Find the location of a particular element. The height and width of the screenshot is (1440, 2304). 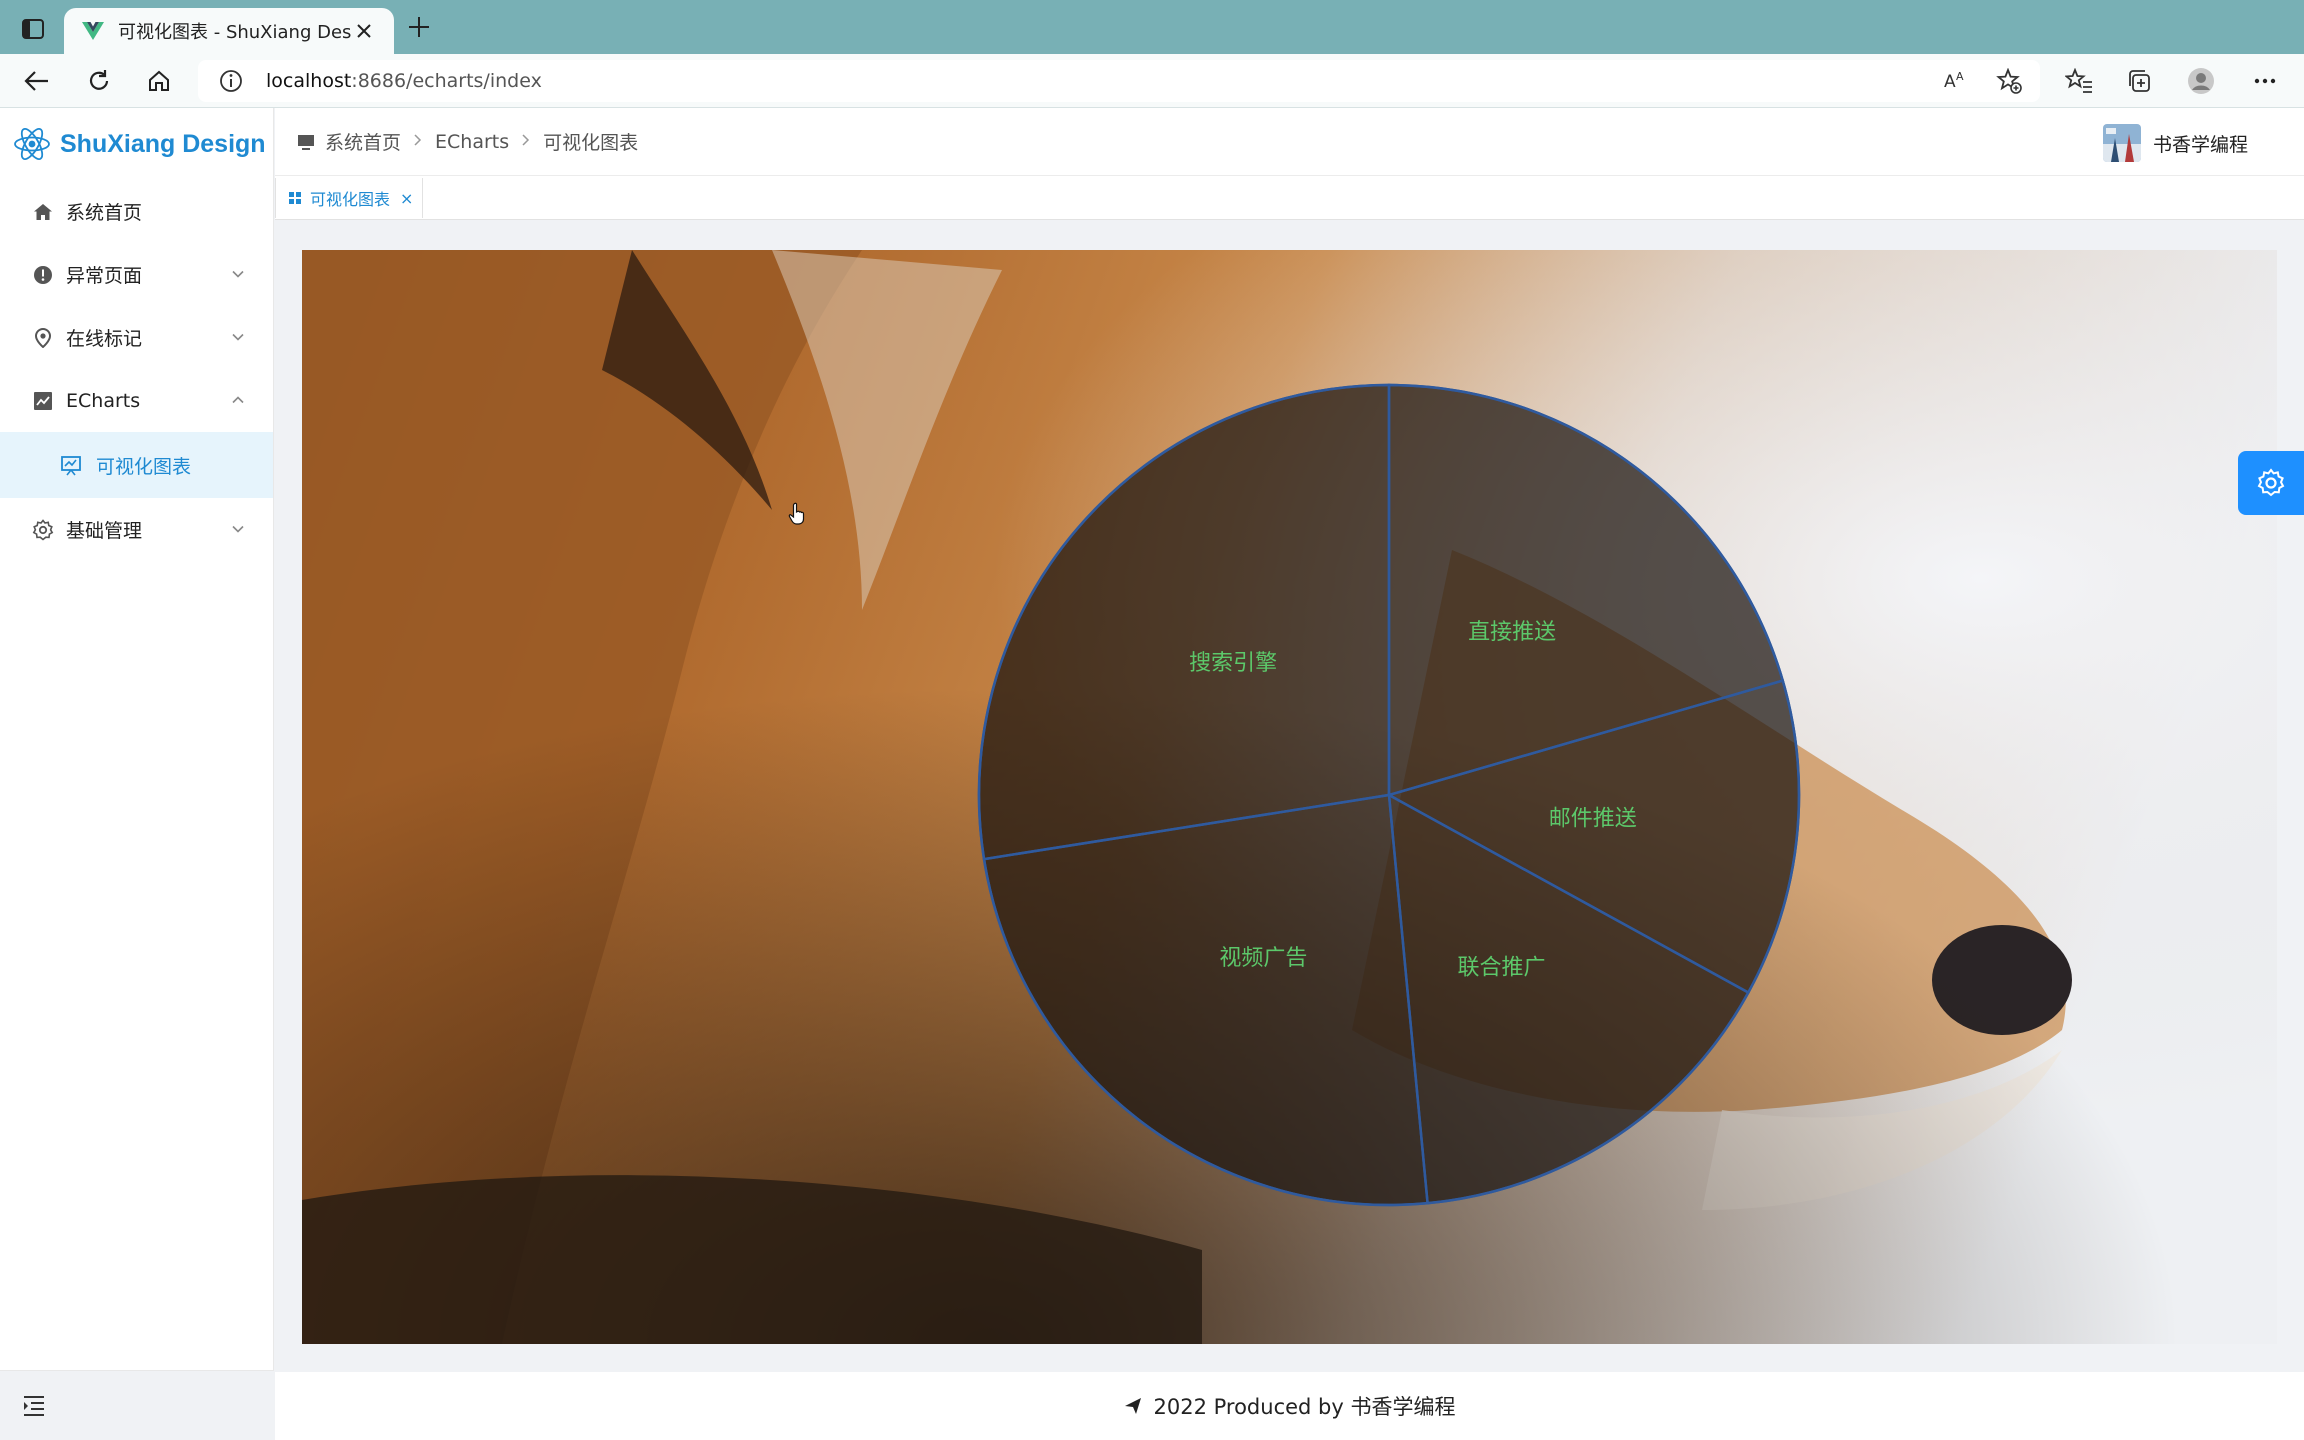

footer-text: 2022 Produced by 书香学编程 is located at coordinates (1304, 1407).